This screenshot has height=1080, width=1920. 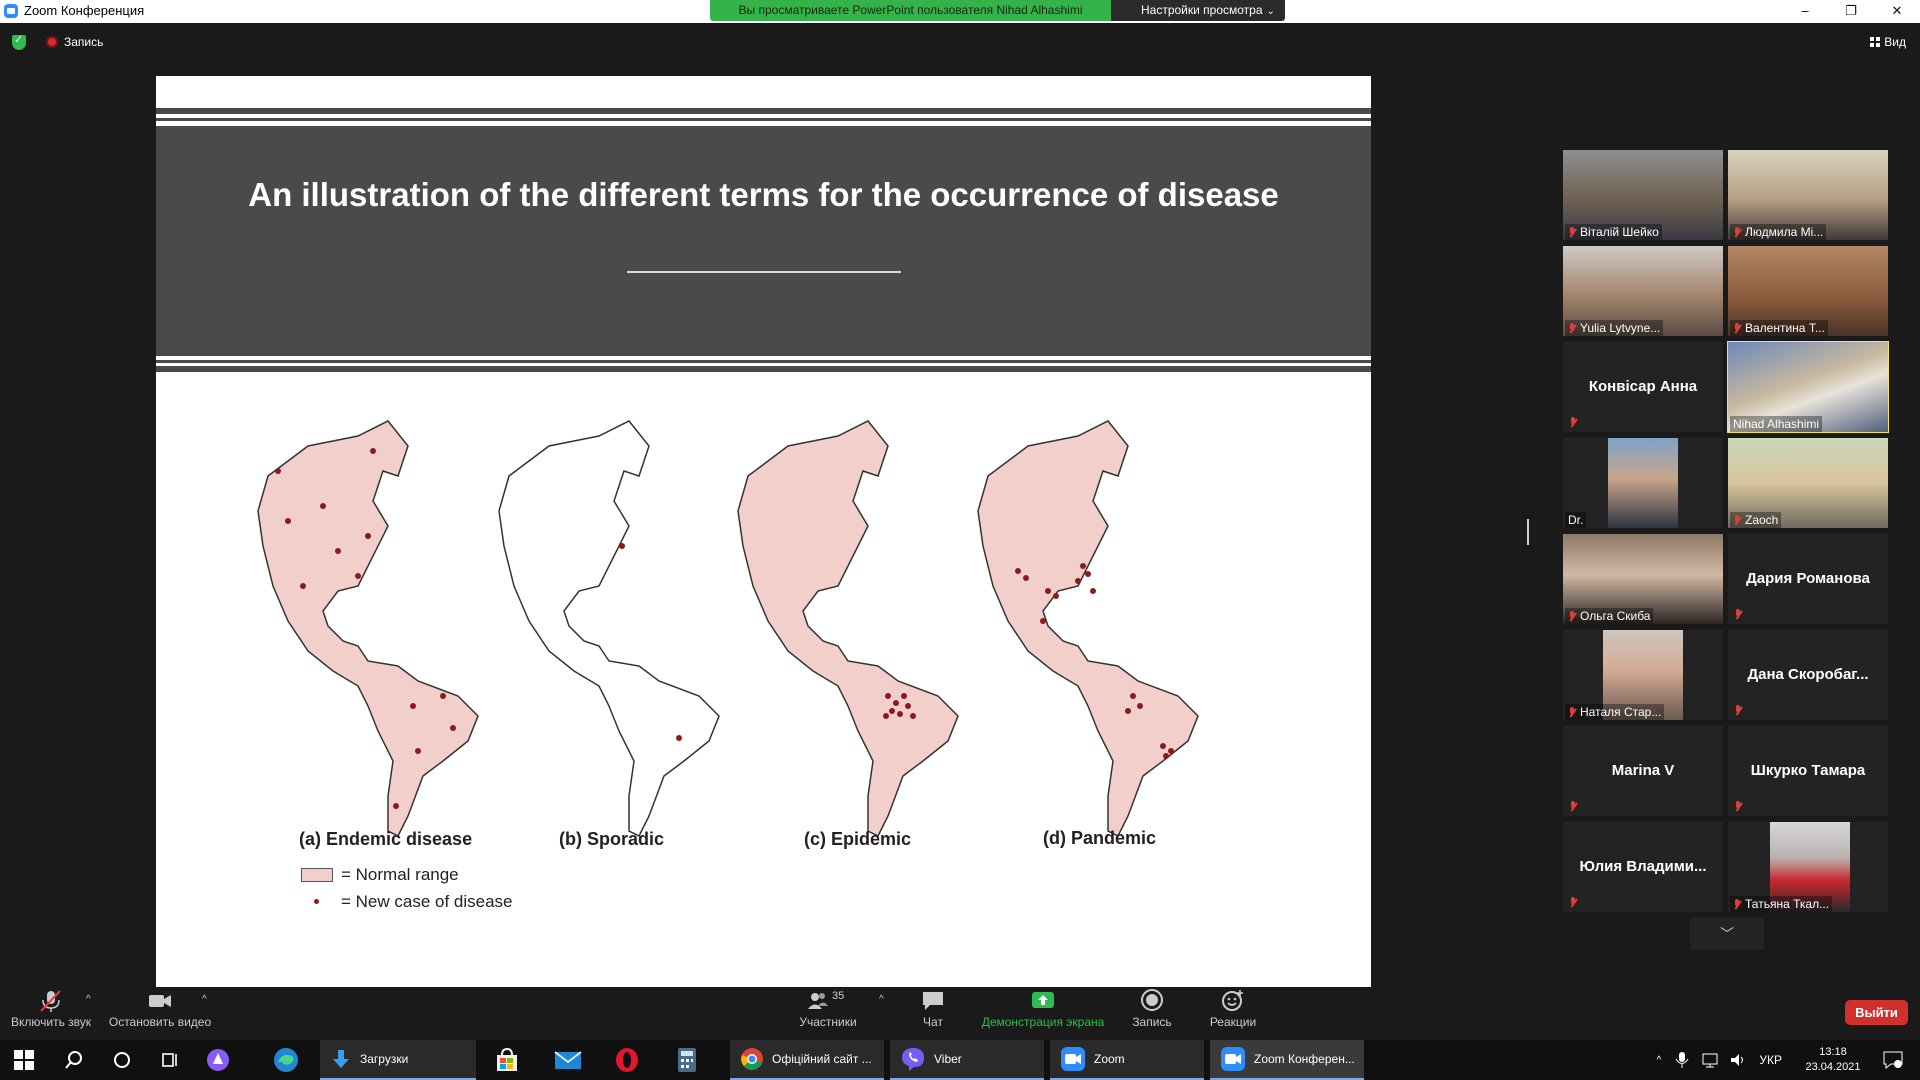 What do you see at coordinates (913, 1059) in the screenshot?
I see `viber-icon` at bounding box center [913, 1059].